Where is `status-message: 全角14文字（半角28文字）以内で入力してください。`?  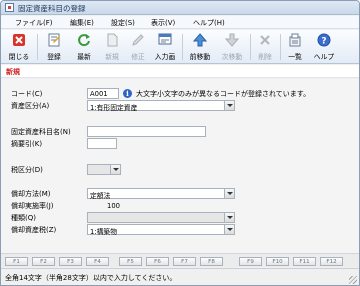 status-message: 全角14文字（半角28文字）以内で入力してください。 is located at coordinates (91, 278).